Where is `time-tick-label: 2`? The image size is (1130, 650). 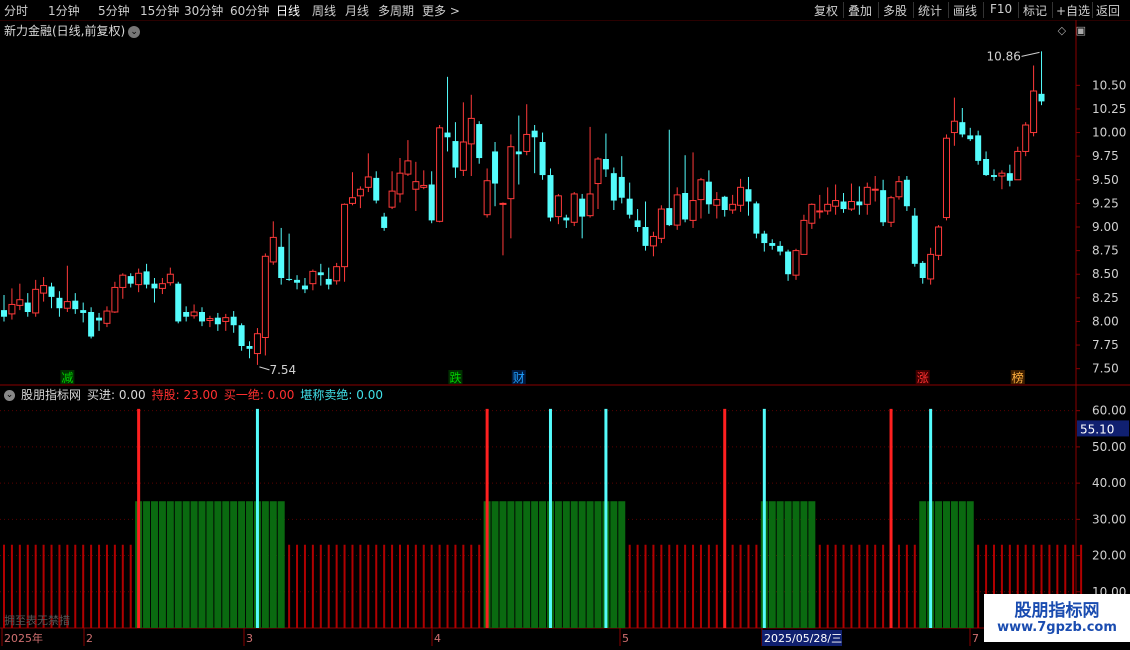
time-tick-label: 2 is located at coordinates (89, 638).